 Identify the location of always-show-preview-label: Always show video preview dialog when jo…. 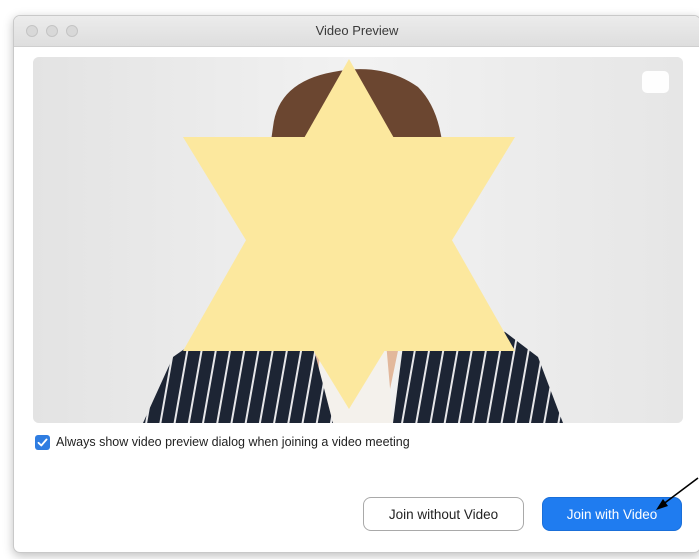
(233, 442).